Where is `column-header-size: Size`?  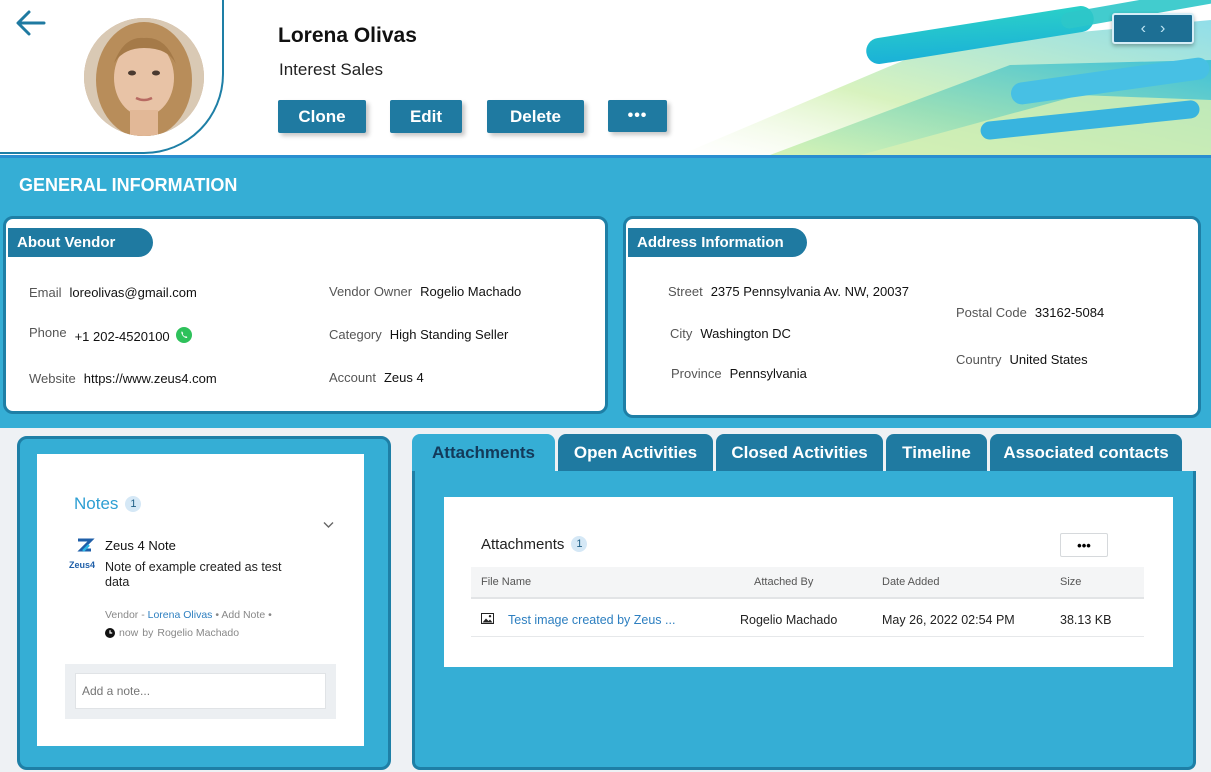
column-header-size: Size is located at coordinates (1070, 582).